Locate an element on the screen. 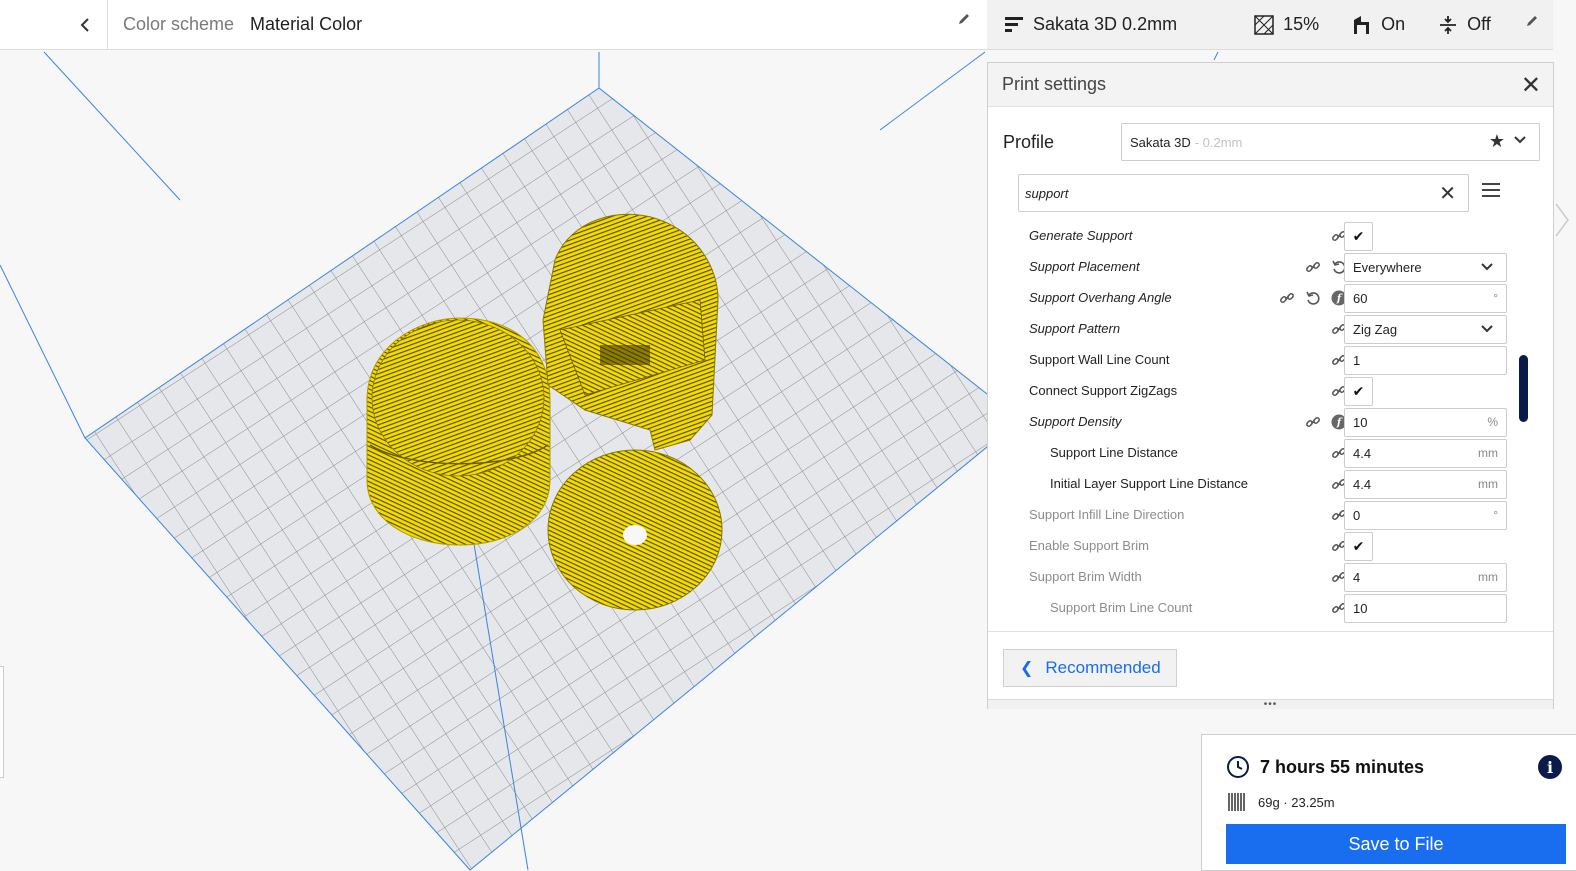 The image size is (1576, 871). infill-icon is located at coordinates (1264, 24).